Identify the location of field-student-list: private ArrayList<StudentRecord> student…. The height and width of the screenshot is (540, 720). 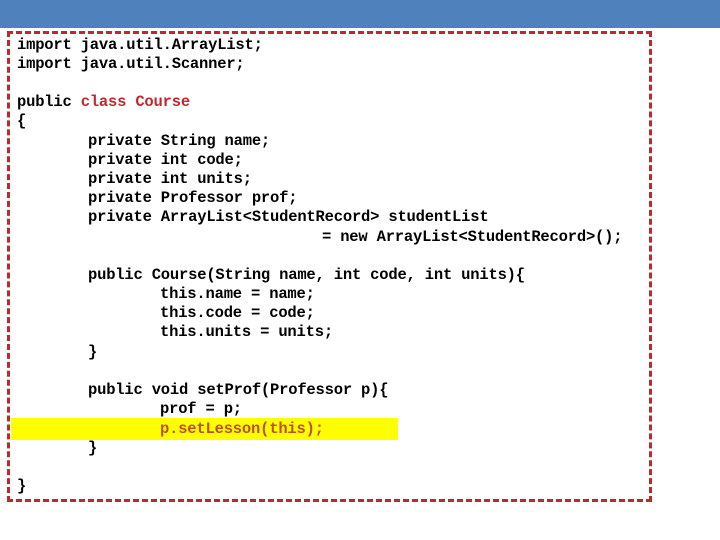
(288, 217).